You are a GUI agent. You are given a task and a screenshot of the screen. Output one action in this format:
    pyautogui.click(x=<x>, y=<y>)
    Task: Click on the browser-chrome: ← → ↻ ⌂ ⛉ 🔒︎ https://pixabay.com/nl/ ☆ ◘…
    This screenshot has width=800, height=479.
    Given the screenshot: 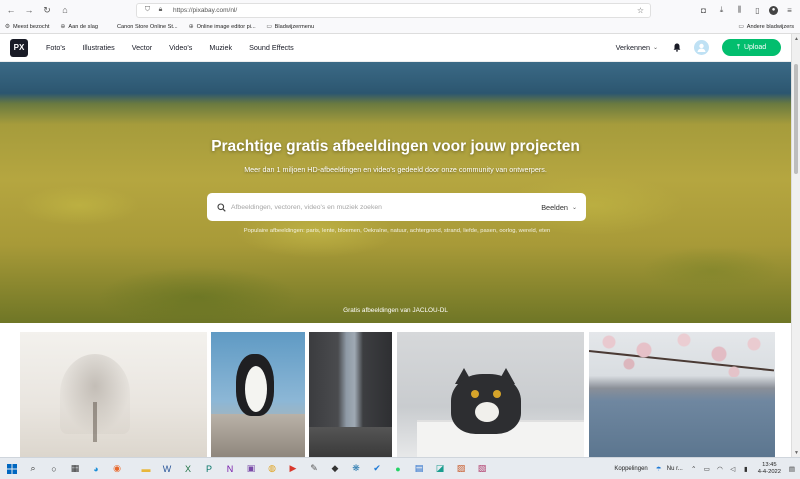 What is the action you would take?
    pyautogui.click(x=400, y=17)
    